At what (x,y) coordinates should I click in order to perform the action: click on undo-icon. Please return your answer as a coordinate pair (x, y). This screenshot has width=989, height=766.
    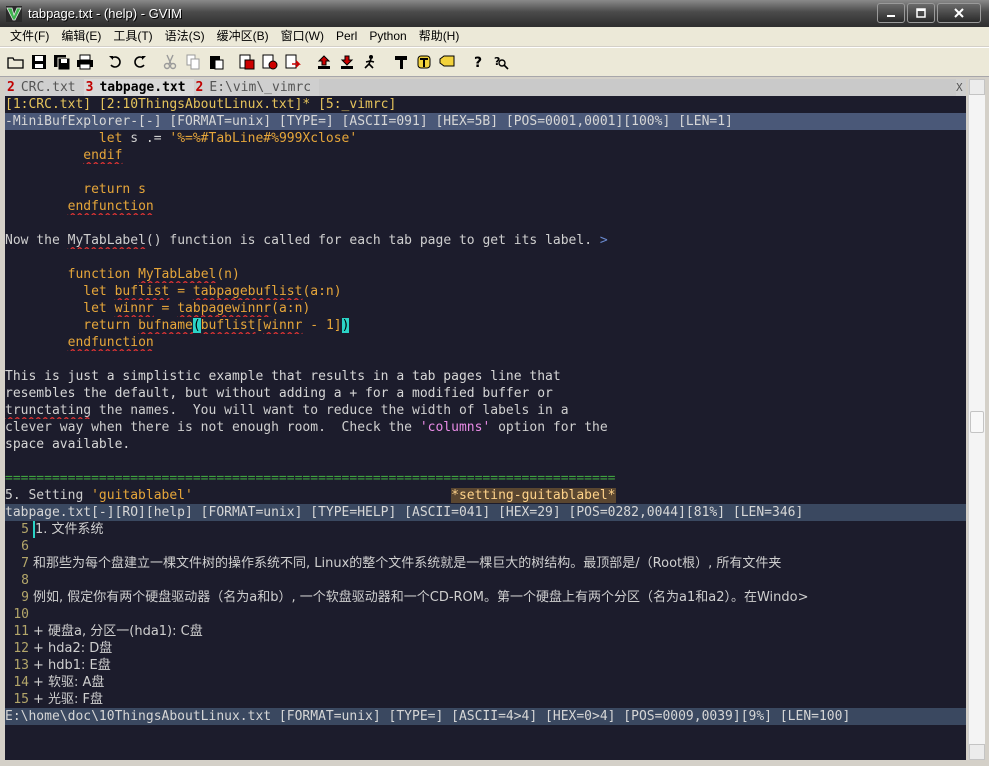
    Looking at the image, I should click on (114, 62).